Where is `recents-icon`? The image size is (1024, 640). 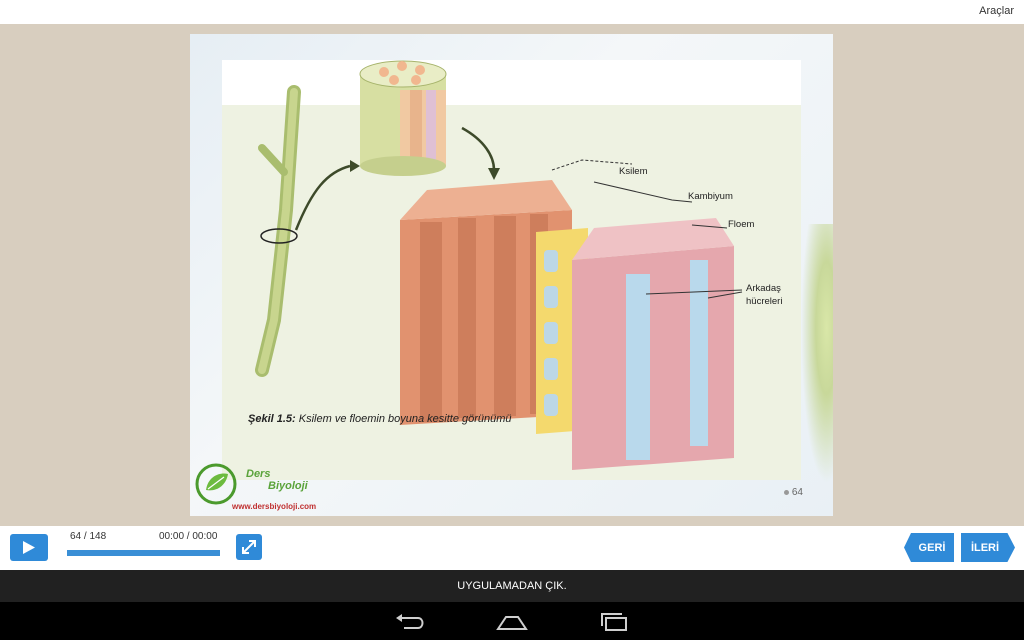
recents-icon is located at coordinates (614, 622).